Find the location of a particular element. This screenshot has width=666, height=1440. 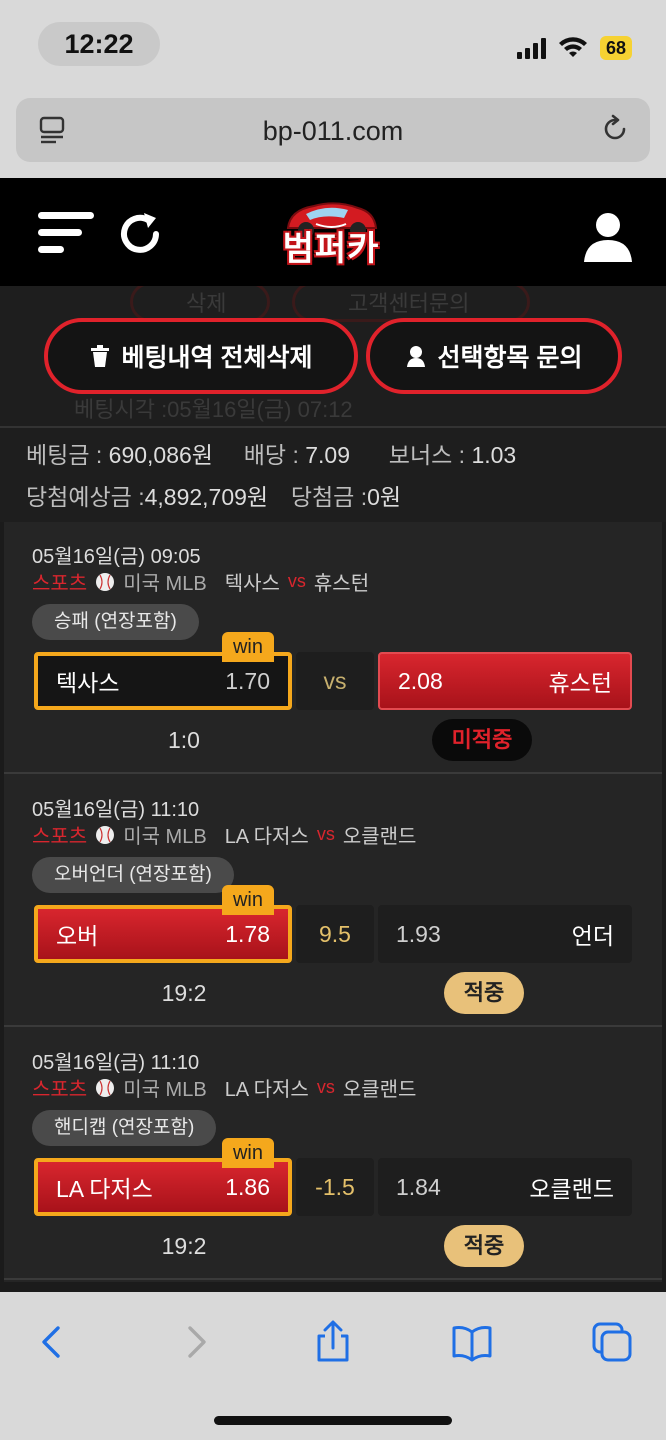

win-amount-value: 0원 is located at coordinates (384, 497).